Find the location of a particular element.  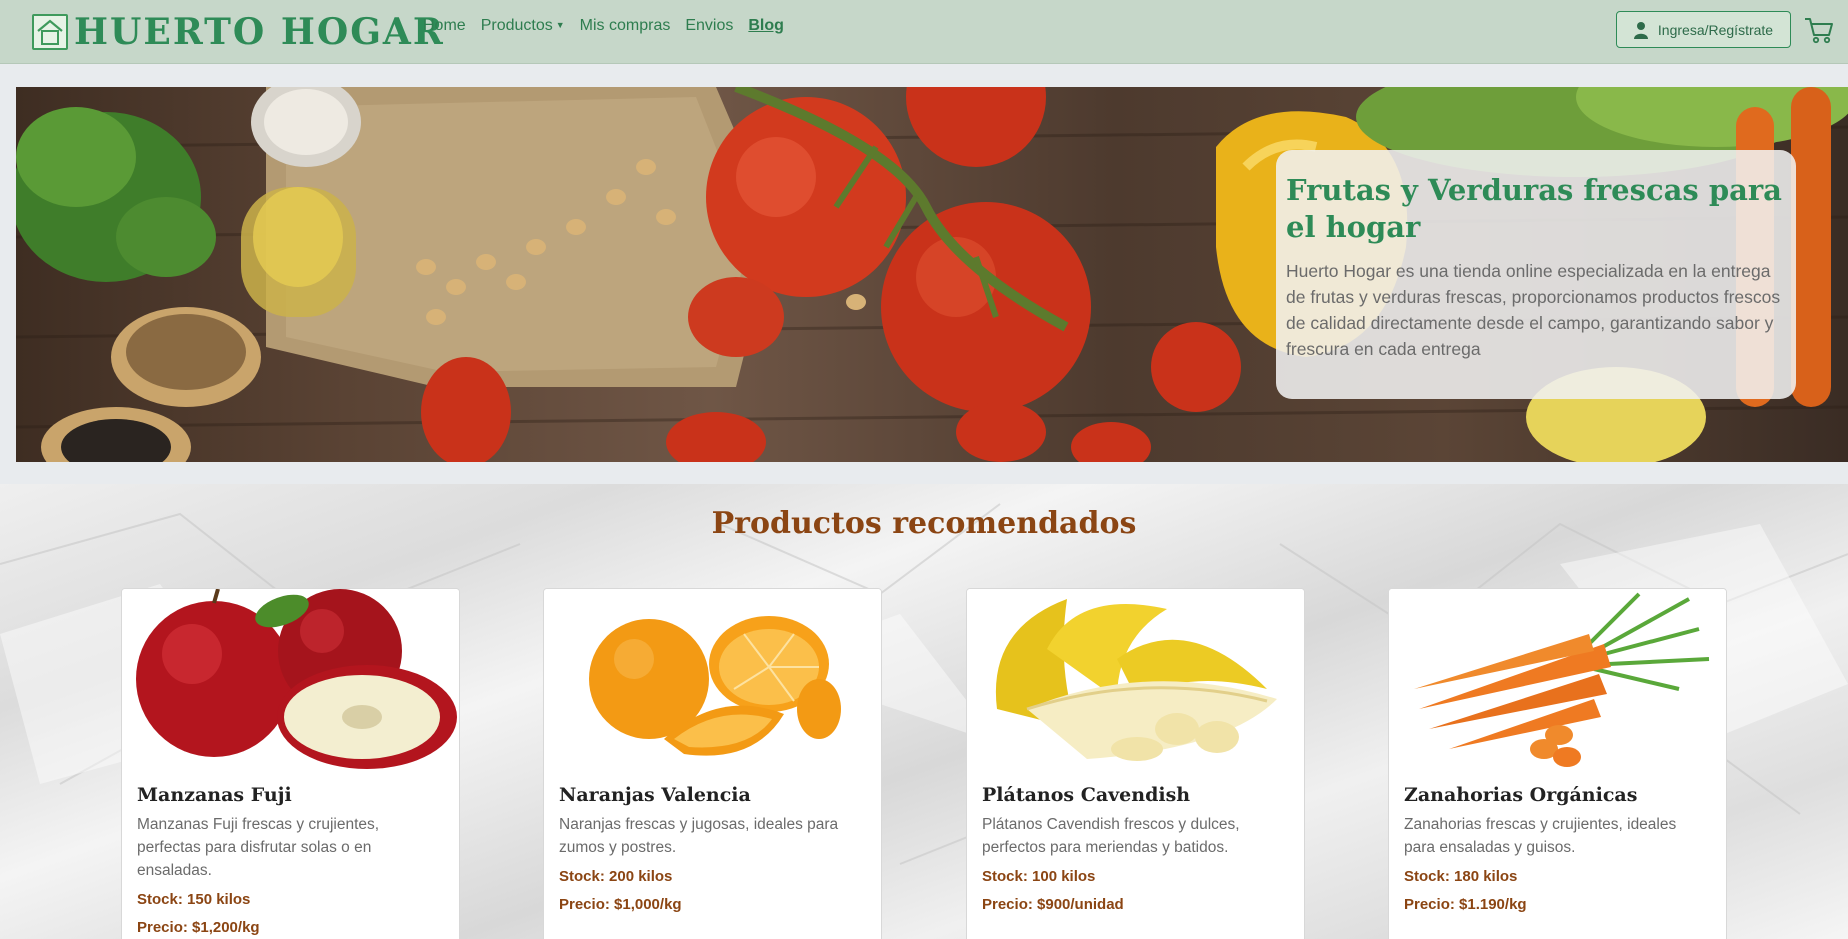

product-stock: Stock: 150 kilos is located at coordinates (194, 899).